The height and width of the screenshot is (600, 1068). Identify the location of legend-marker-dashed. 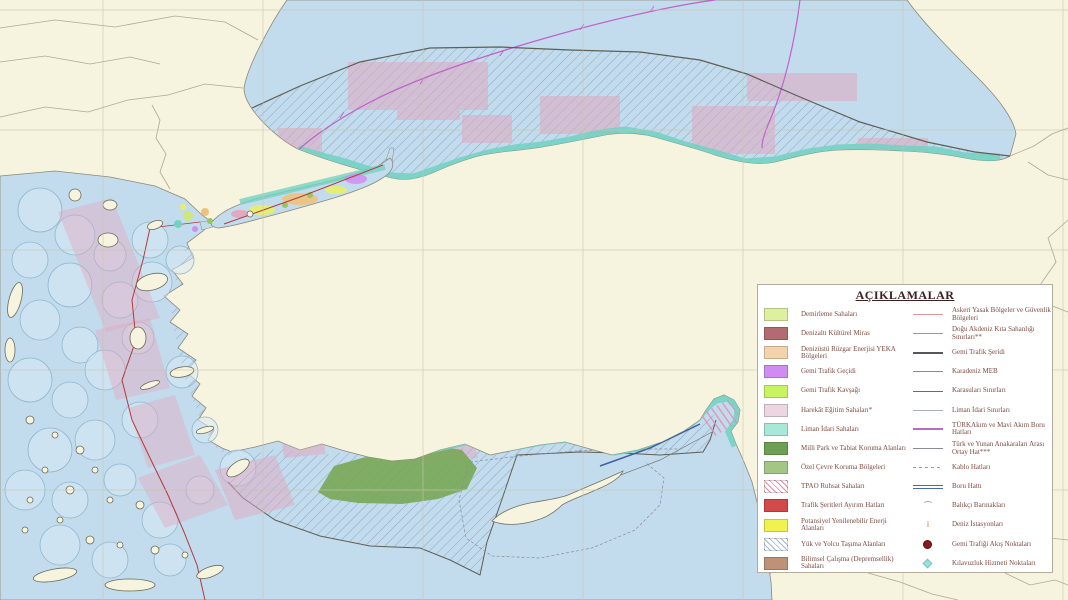
(927, 468).